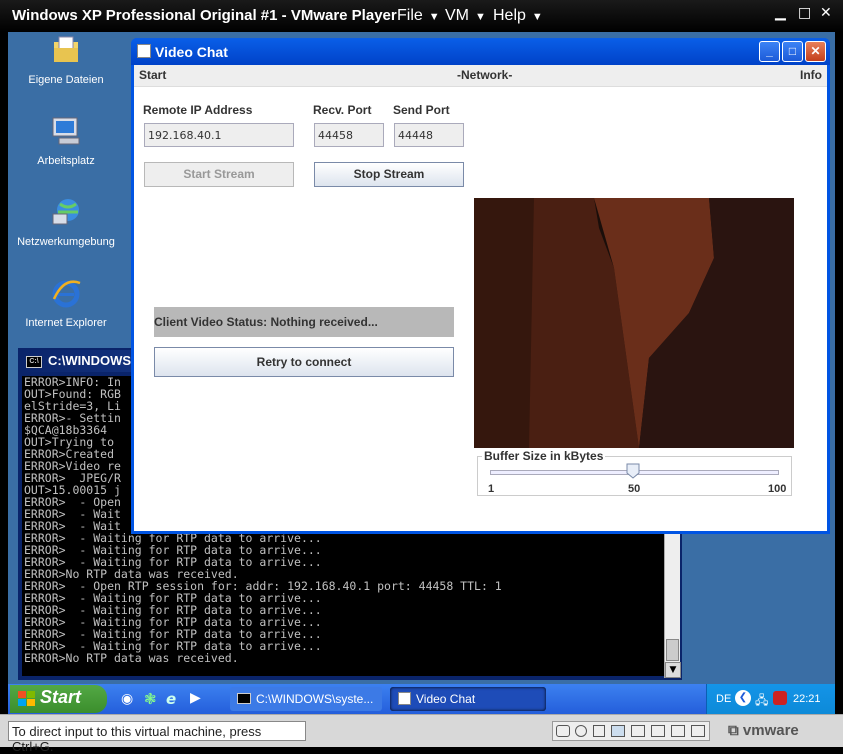 The width and height of the screenshot is (843, 754). What do you see at coordinates (66, 49) in the screenshot?
I see `folder-documents-icon` at bounding box center [66, 49].